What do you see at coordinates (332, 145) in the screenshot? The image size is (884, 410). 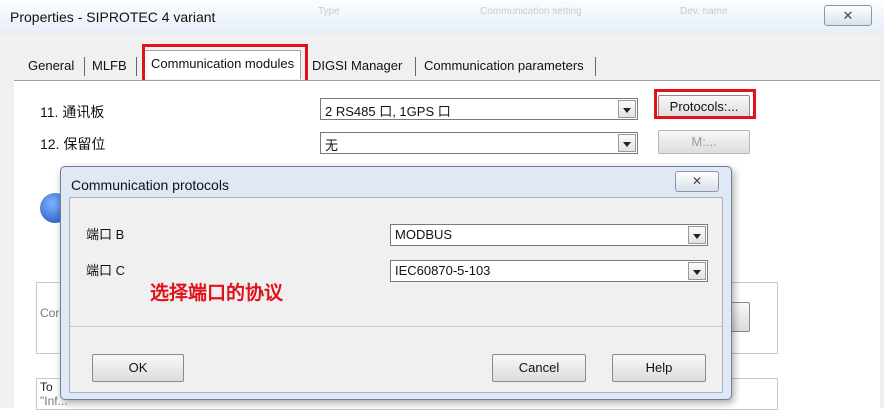 I see `slot12-value: 无` at bounding box center [332, 145].